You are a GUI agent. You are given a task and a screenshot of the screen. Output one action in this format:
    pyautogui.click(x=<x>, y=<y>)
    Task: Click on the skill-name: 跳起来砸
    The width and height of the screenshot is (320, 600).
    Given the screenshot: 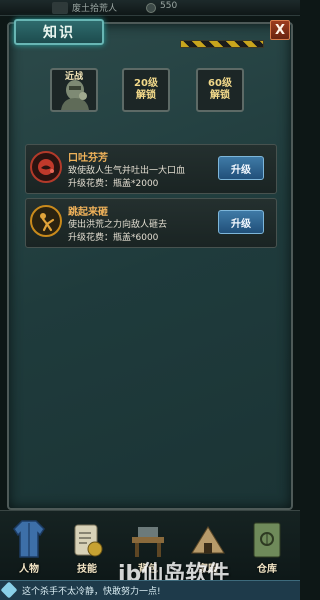 What is the action you would take?
    pyautogui.click(x=88, y=212)
    